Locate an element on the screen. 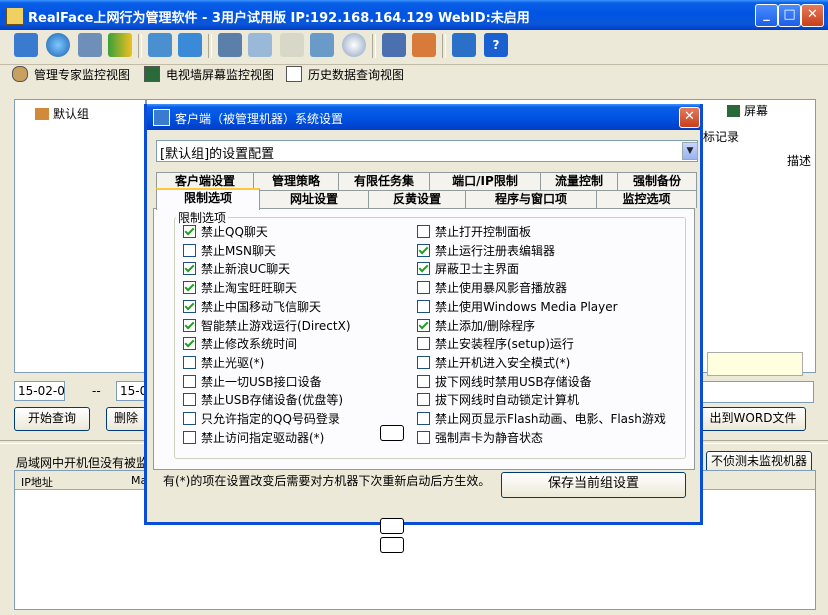 The height and width of the screenshot is (615, 828). restriction-option: 禁止一切USB接口设备 is located at coordinates (252, 382).